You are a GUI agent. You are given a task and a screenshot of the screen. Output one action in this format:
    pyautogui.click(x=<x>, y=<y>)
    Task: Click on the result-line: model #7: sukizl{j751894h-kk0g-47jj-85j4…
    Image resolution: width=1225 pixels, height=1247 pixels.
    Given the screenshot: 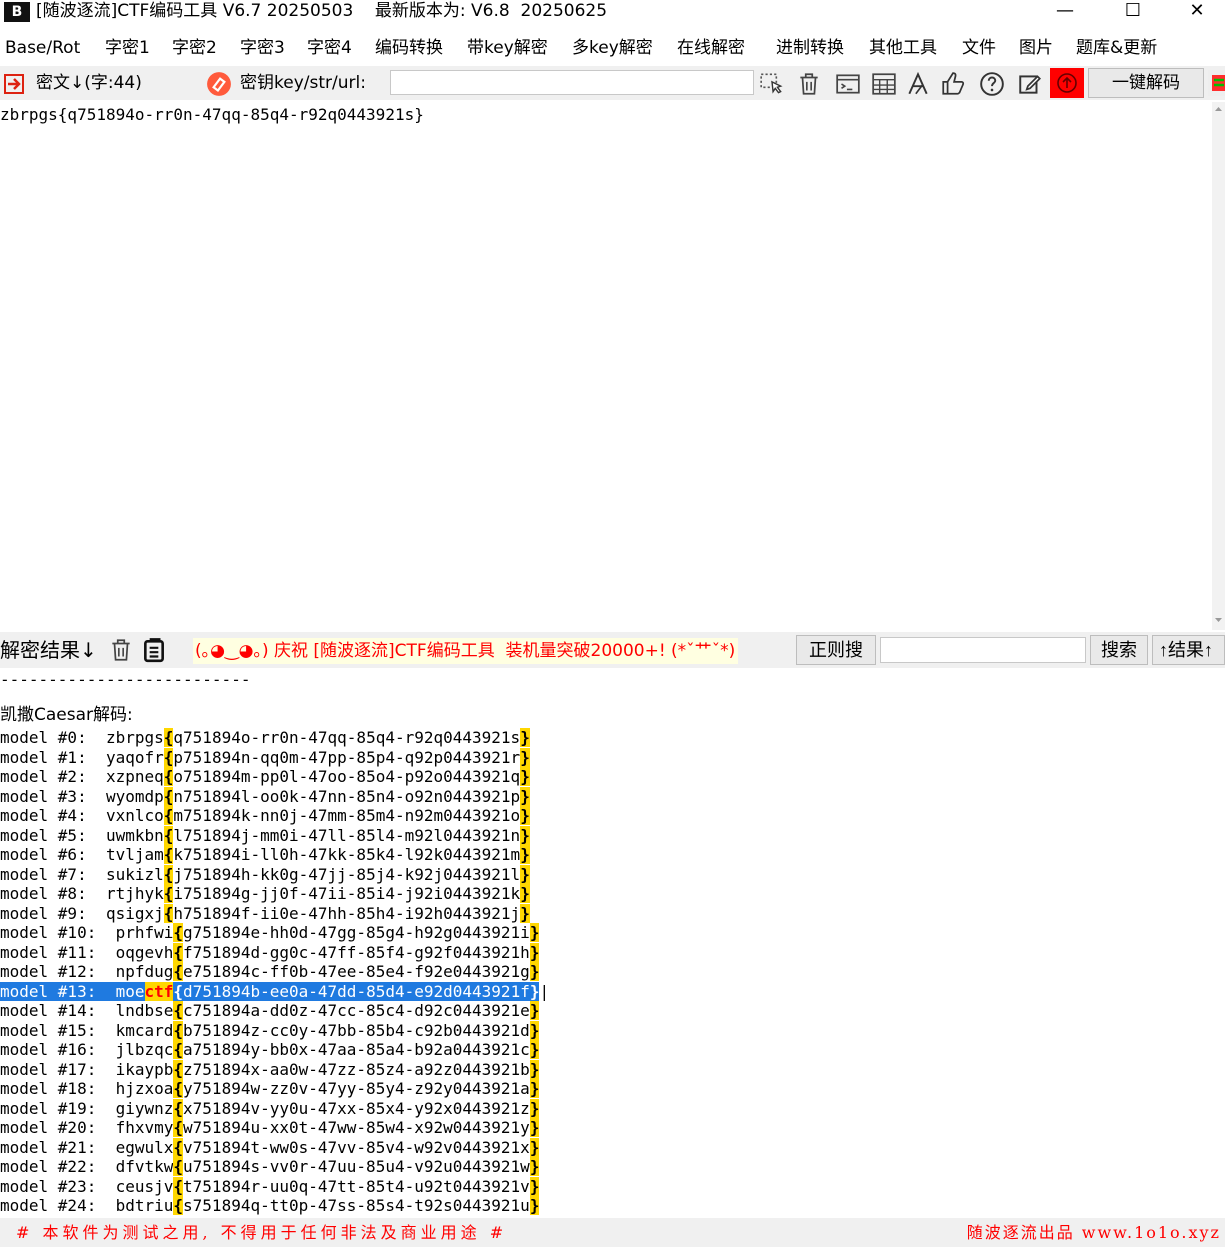 What is the action you would take?
    pyautogui.click(x=265, y=874)
    